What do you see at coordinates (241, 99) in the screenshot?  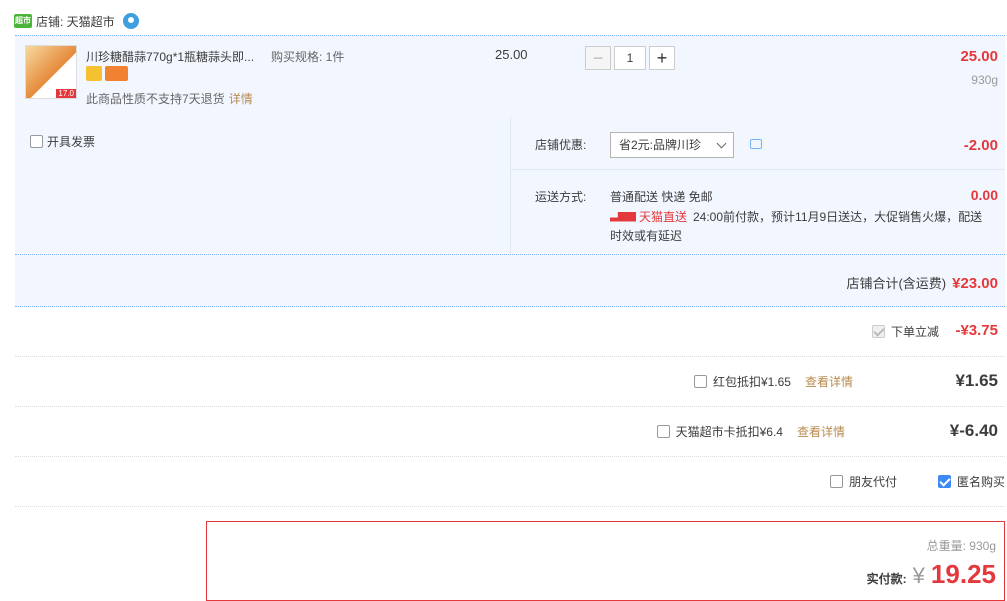 I see `detail-link: 详情` at bounding box center [241, 99].